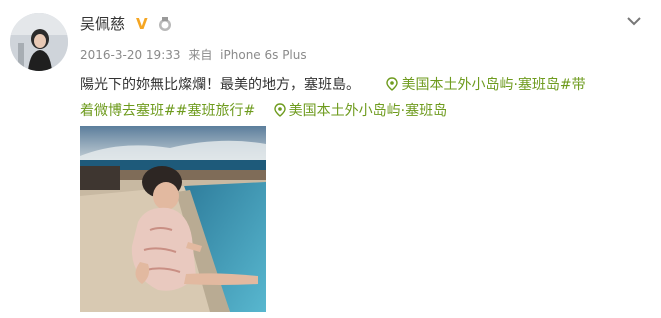  Describe the element at coordinates (200, 55) in the screenshot. I see `source-prefix: 来自` at that location.